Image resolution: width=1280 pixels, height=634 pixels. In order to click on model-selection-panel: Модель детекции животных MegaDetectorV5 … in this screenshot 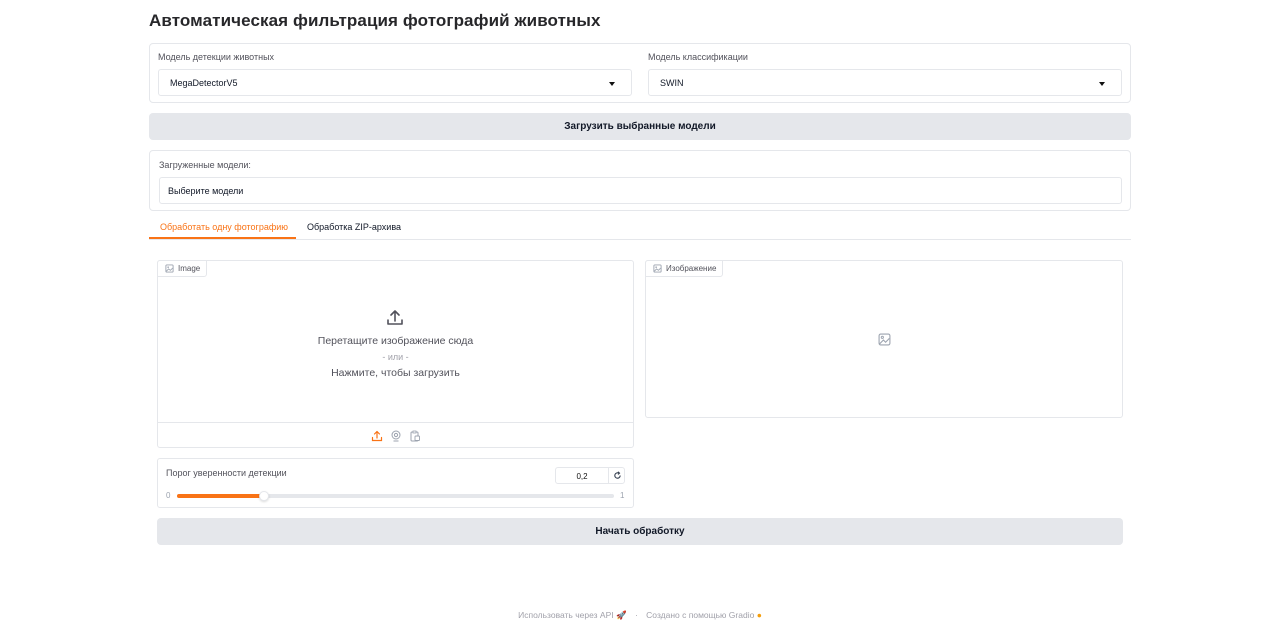, I will do `click(640, 73)`.